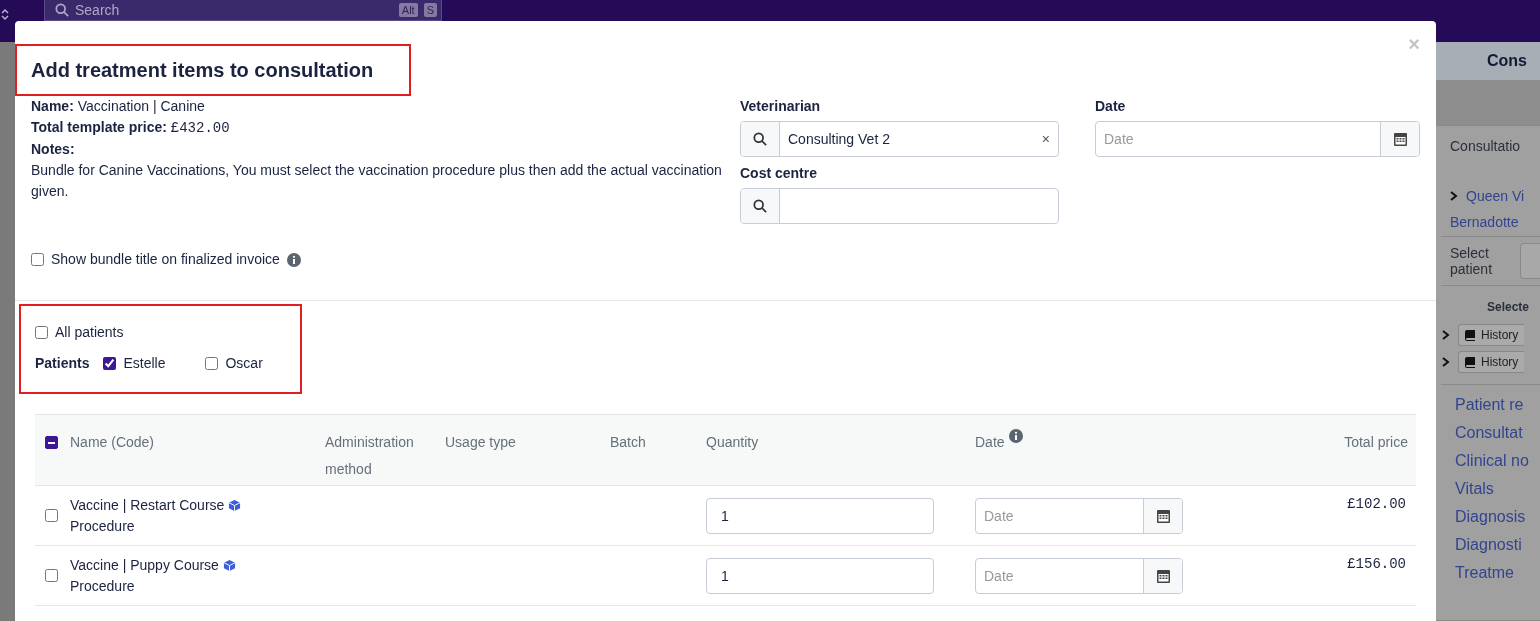 This screenshot has width=1540, height=621. What do you see at coordinates (1495, 489) in the screenshot?
I see `nav-link: Vitals` at bounding box center [1495, 489].